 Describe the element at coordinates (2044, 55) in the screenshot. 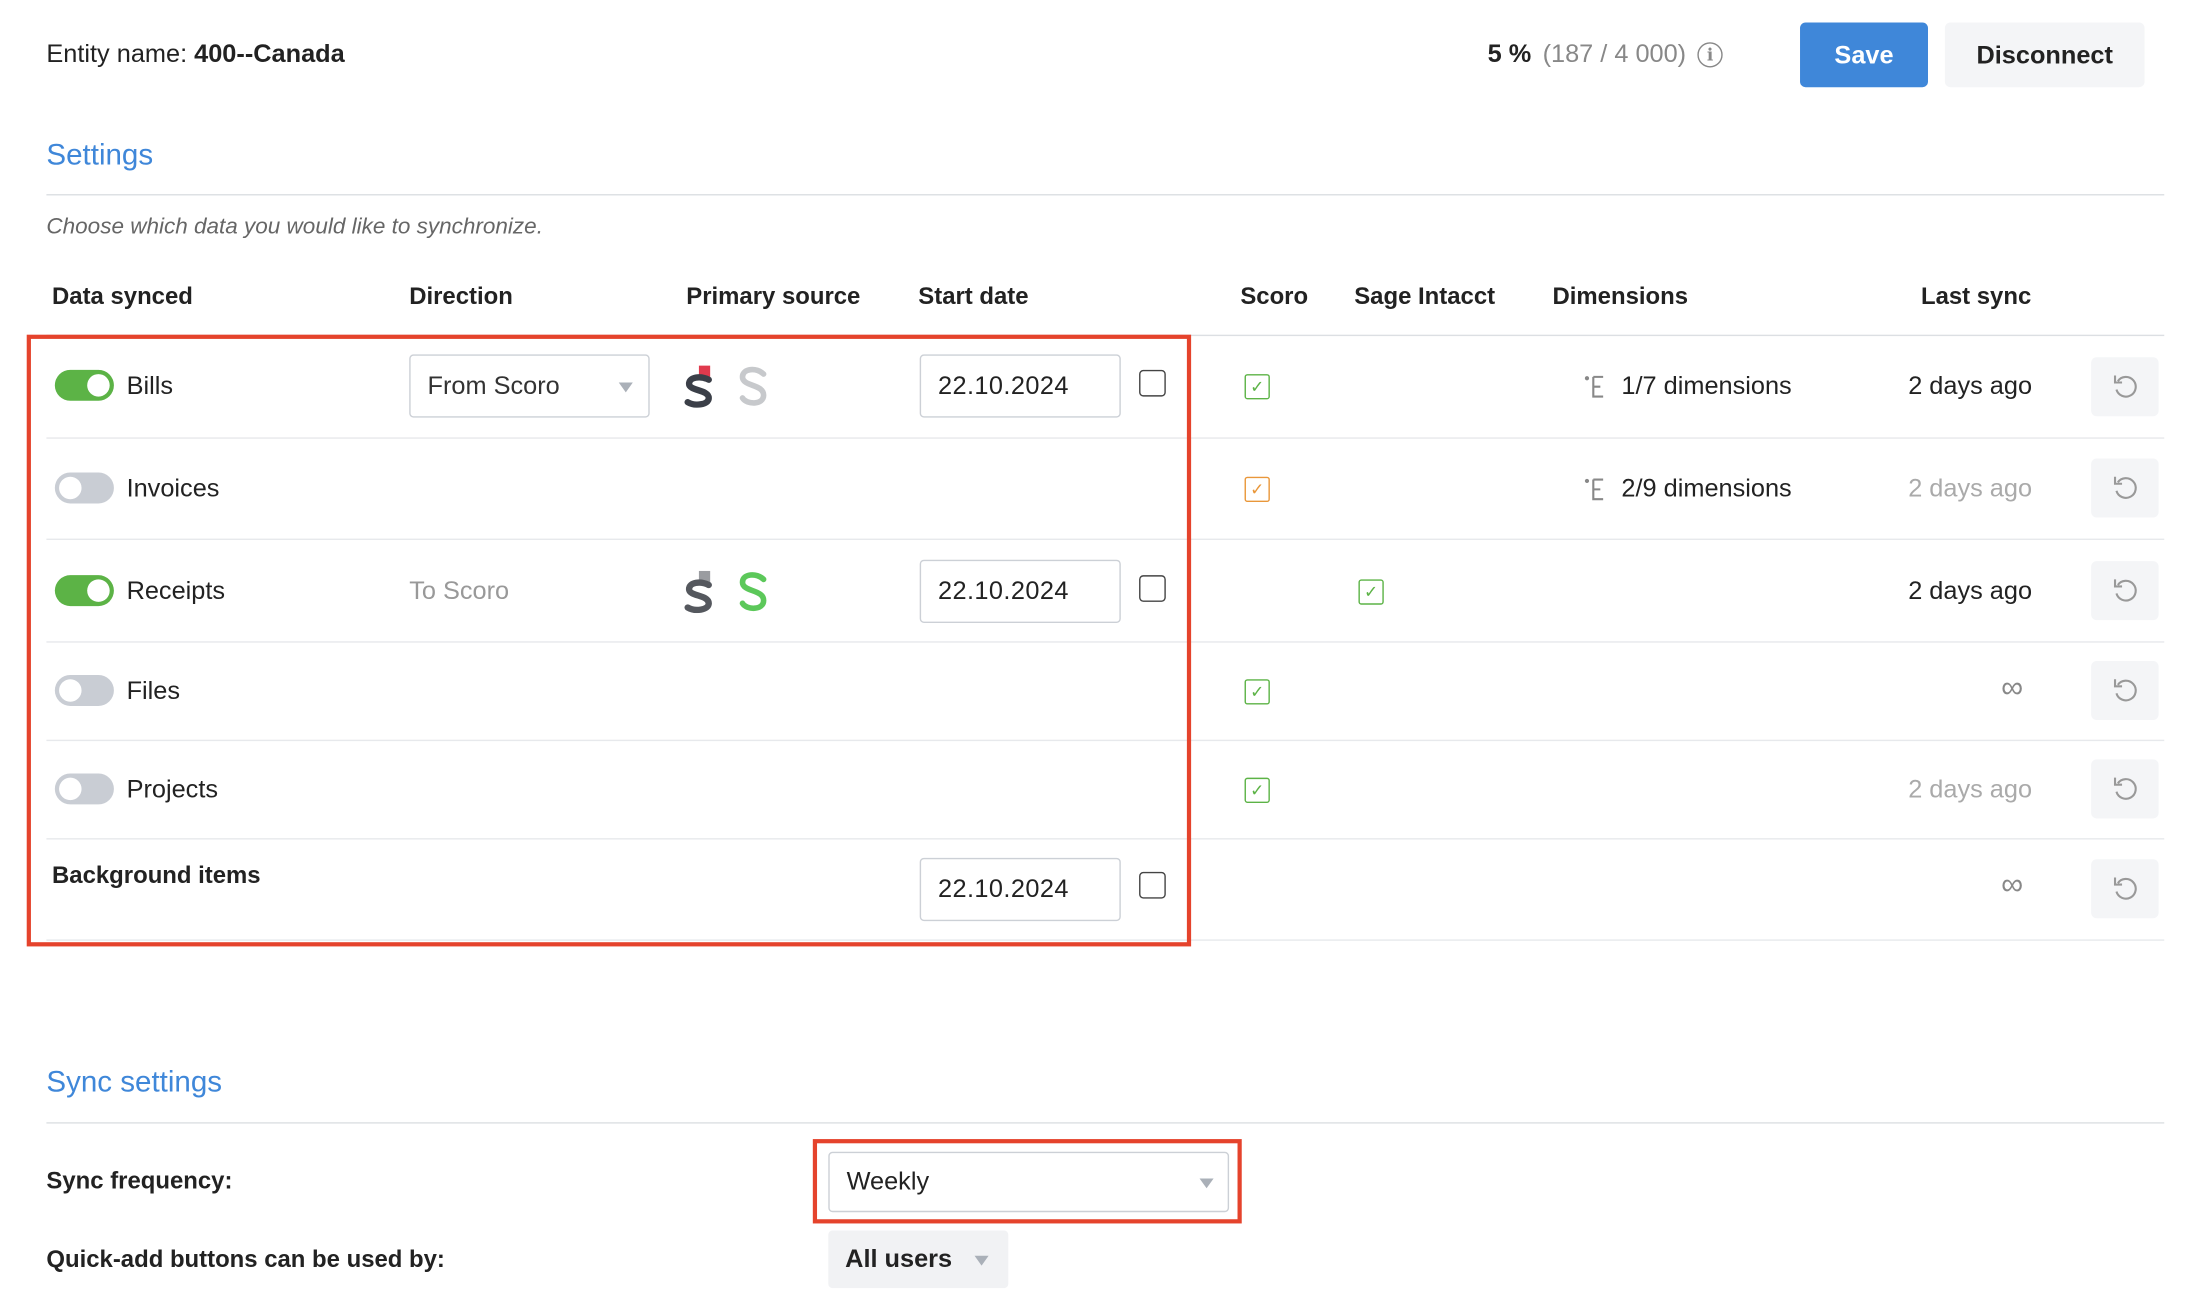

I see `disconnect-button: Disconnect` at that location.